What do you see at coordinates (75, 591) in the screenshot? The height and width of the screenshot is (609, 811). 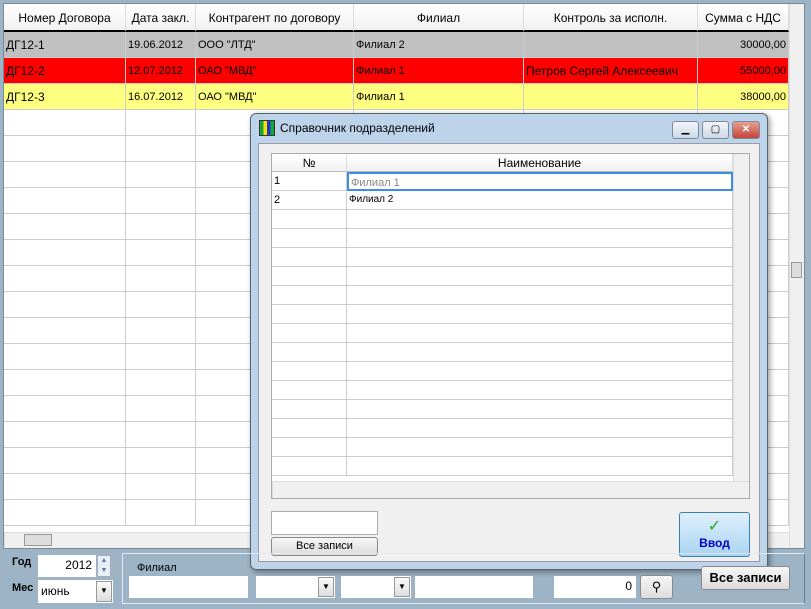 I see `month-select: июнь ▼` at bounding box center [75, 591].